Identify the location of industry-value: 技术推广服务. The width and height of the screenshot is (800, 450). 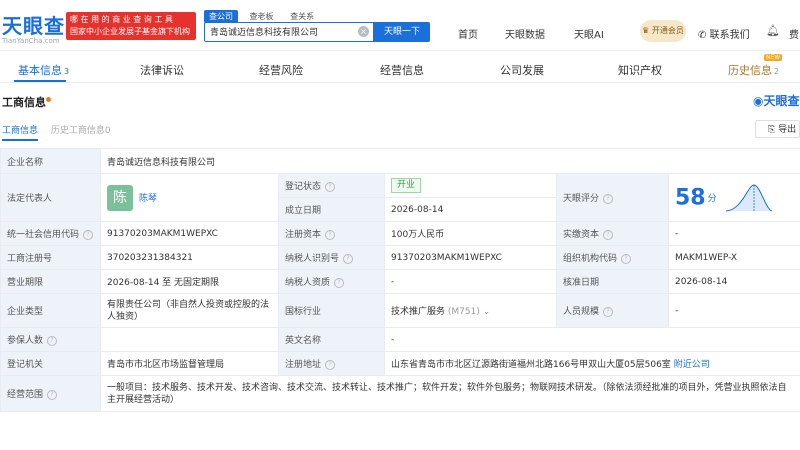
(418, 312).